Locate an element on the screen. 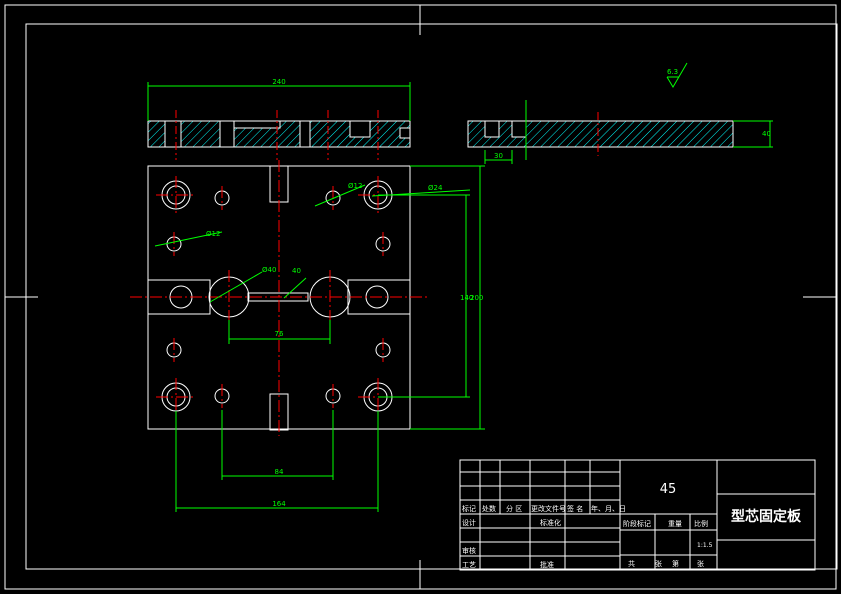 The width and height of the screenshot is (841, 594). part-name-label: 型芯固定板 is located at coordinates (766, 516).